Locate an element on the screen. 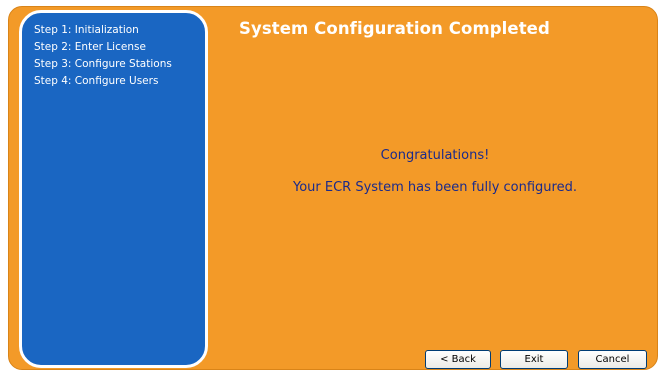 The image size is (662, 377). step-item-configure-users: Step 4: Configure Users is located at coordinates (96, 81).